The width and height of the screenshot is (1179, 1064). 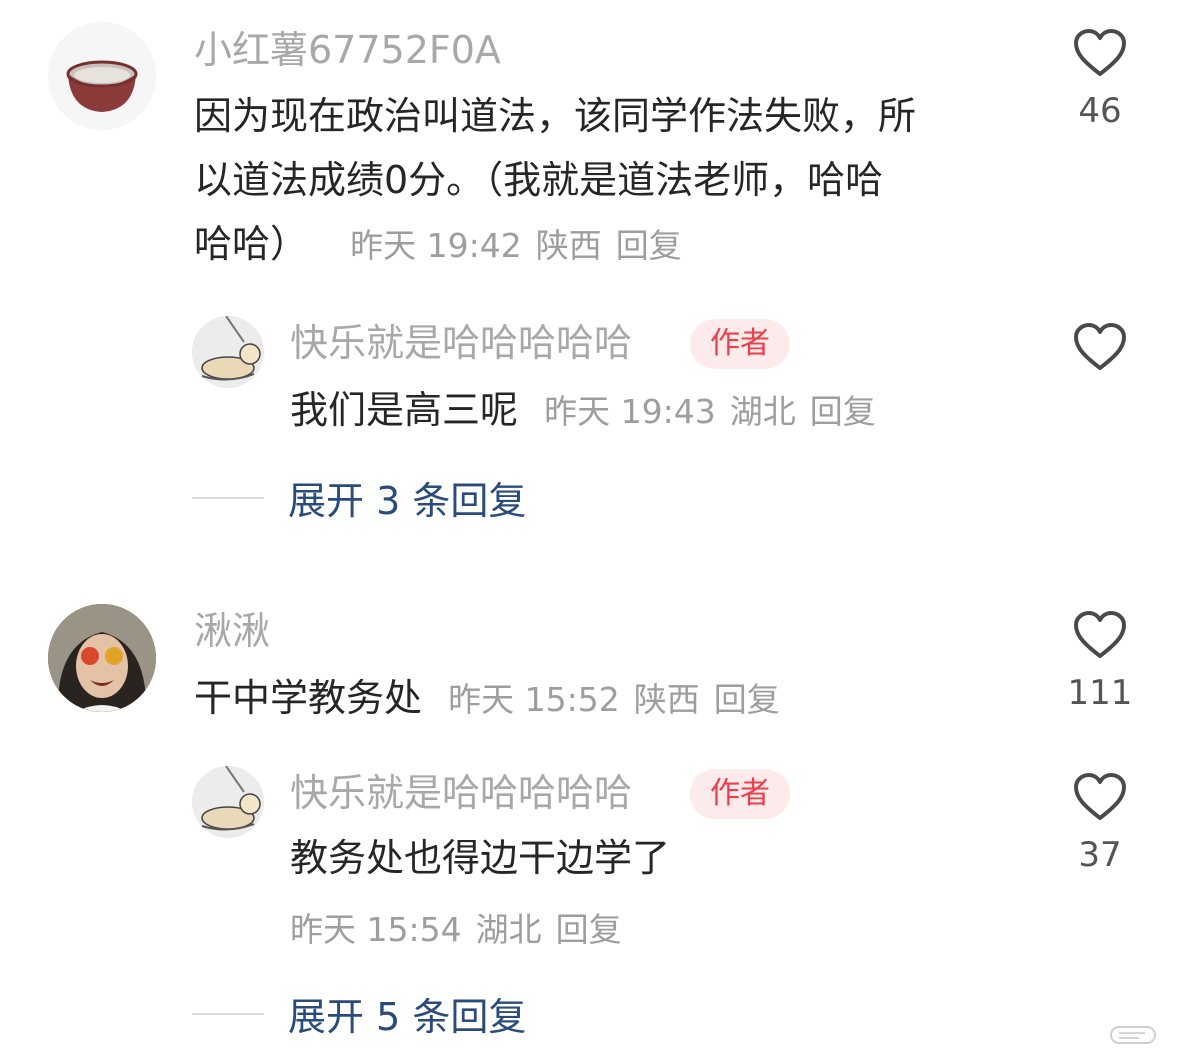 What do you see at coordinates (376, 929) in the screenshot?
I see `reply-time: 昨天 15:54` at bounding box center [376, 929].